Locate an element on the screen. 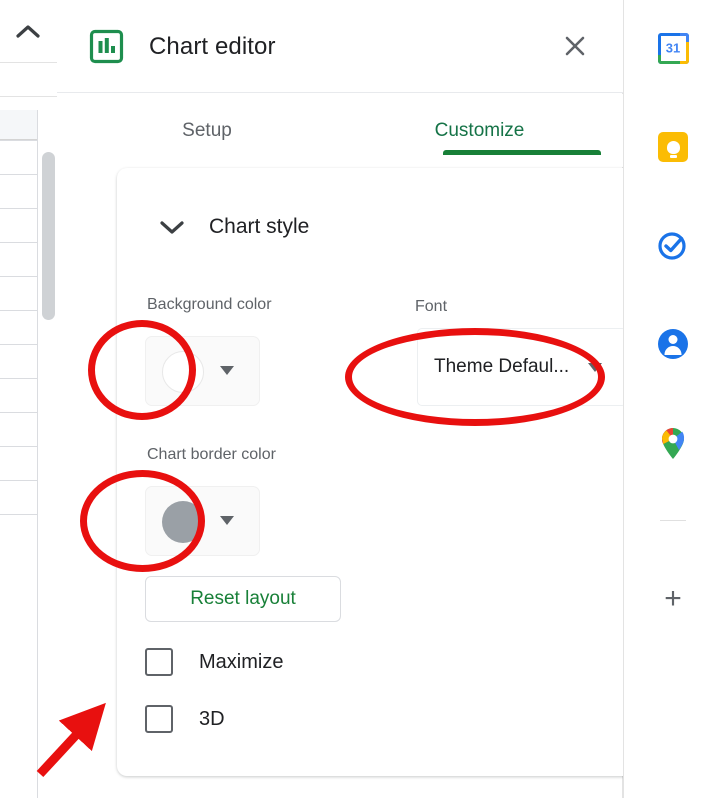 The height and width of the screenshot is (798, 720). add-app-button: + is located at coordinates (673, 599).